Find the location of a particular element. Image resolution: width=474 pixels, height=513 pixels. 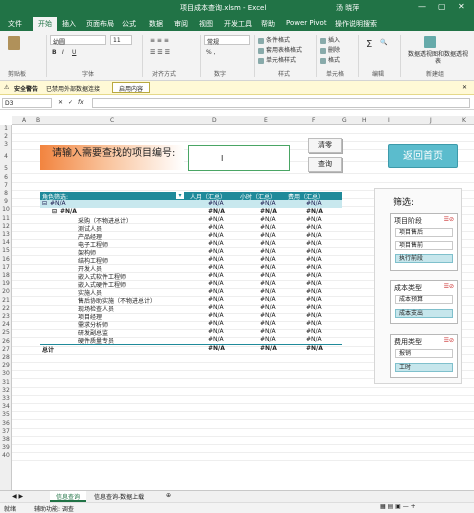

tab-developer: 开发工具 is located at coordinates (238, 24).